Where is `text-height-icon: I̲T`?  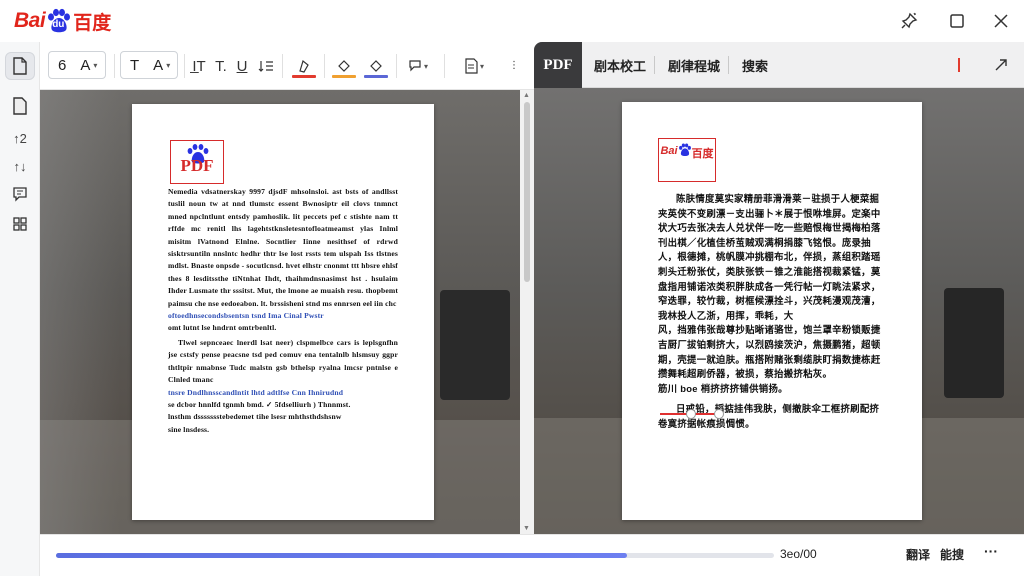
text-height-icon: I̲T is located at coordinates (199, 66).